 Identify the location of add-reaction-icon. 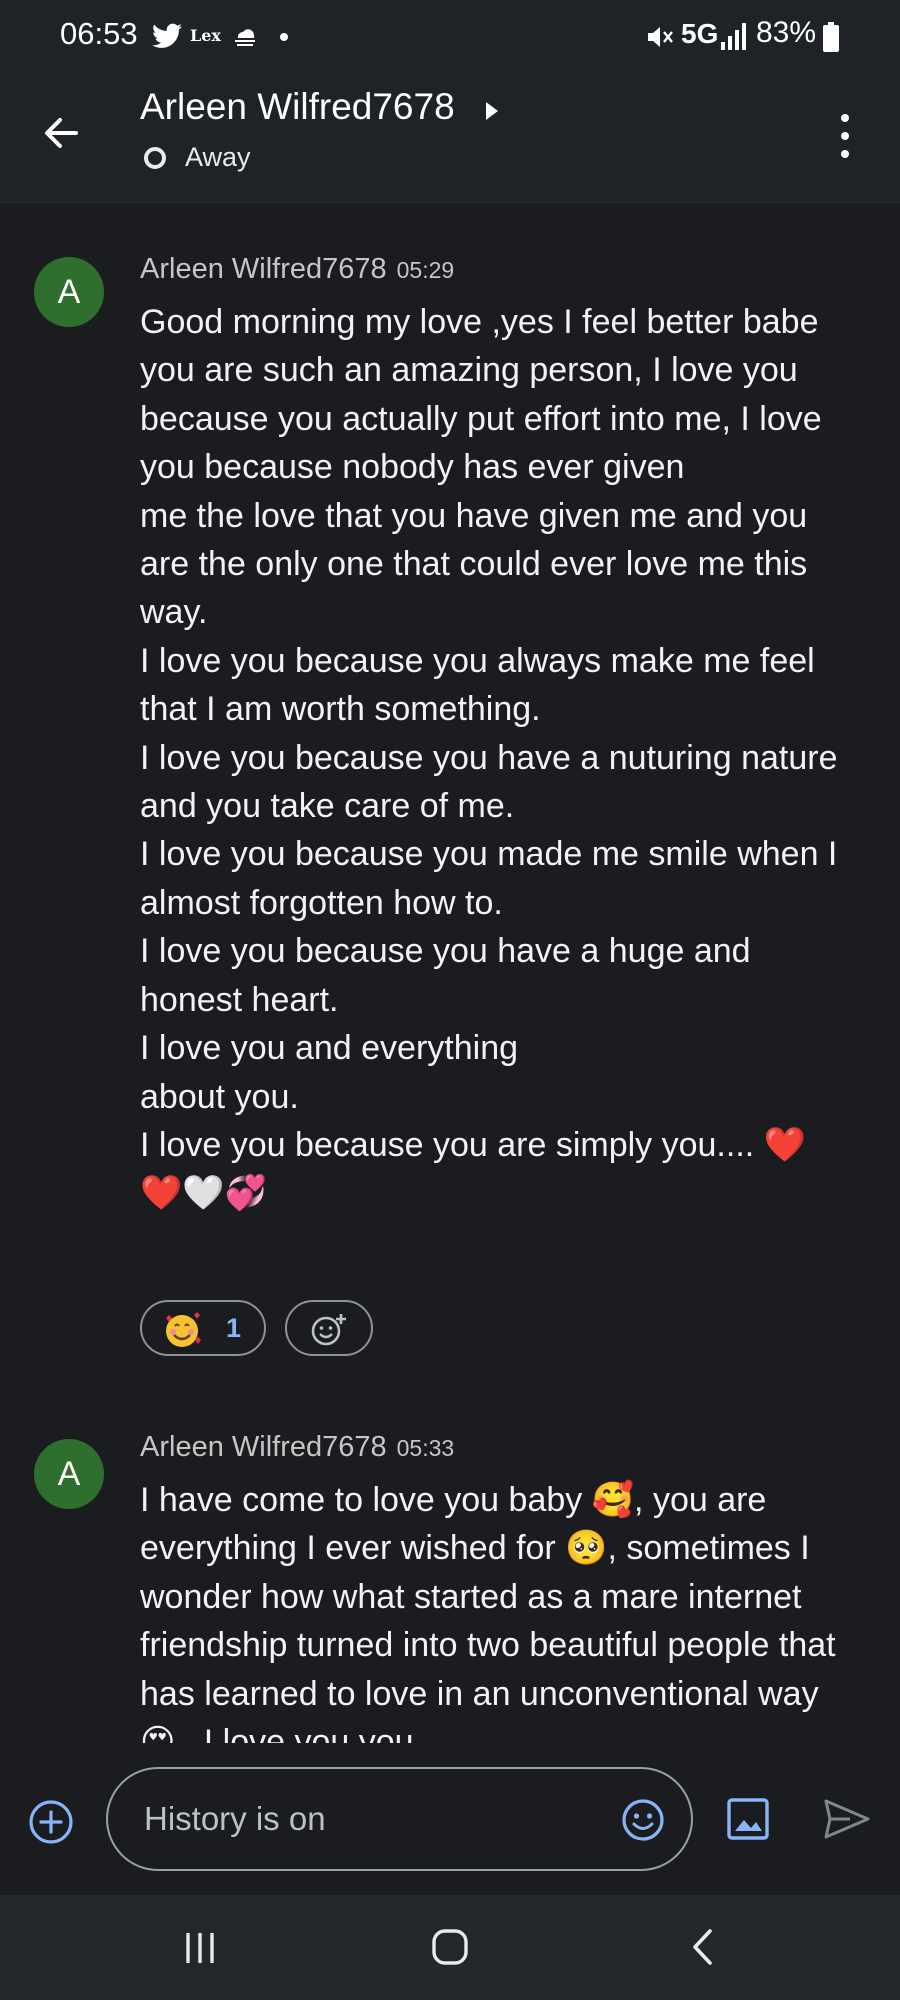
(328, 1330).